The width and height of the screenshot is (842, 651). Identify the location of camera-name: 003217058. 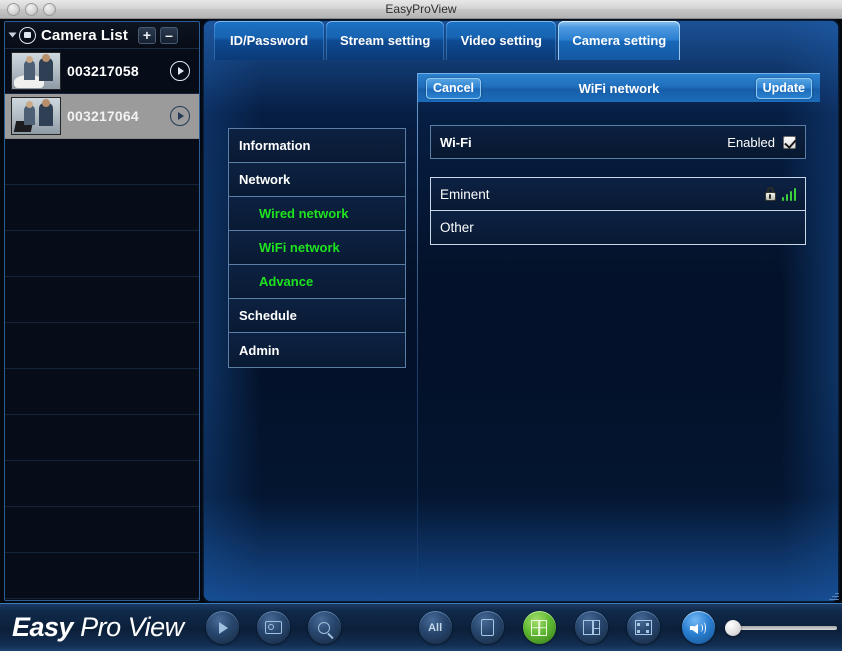
(103, 71).